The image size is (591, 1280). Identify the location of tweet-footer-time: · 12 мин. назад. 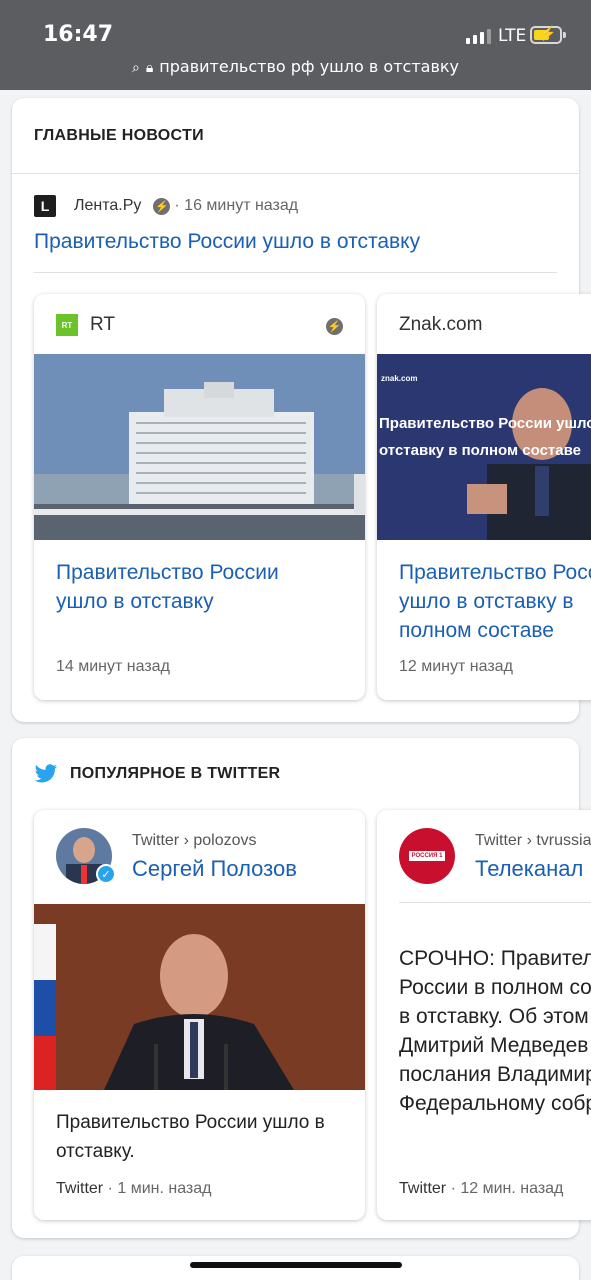
(507, 1188).